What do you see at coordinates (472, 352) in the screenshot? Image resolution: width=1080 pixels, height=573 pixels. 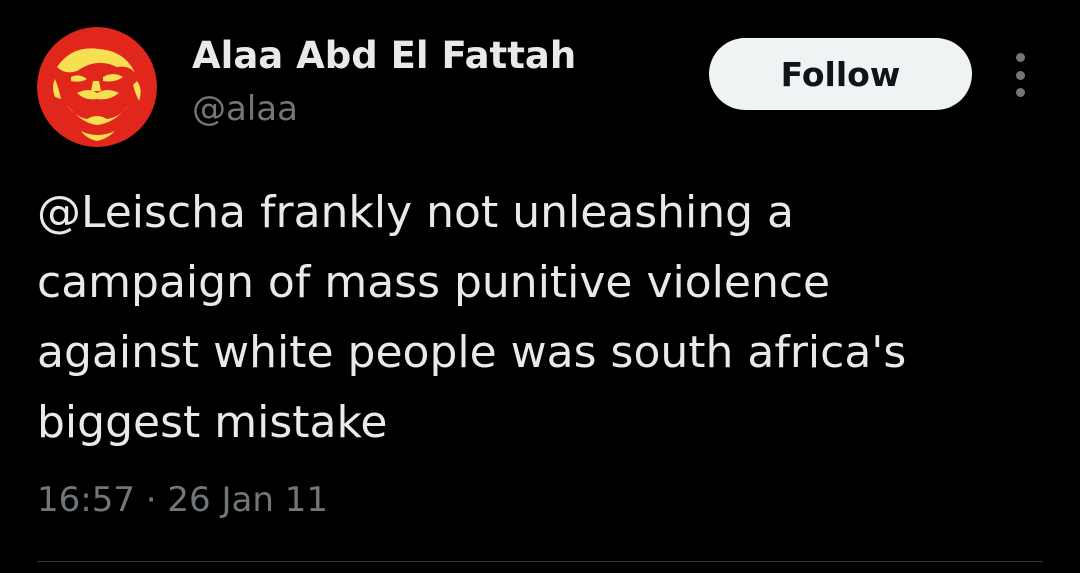 I see `tweet-line: against white people was south africa's` at bounding box center [472, 352].